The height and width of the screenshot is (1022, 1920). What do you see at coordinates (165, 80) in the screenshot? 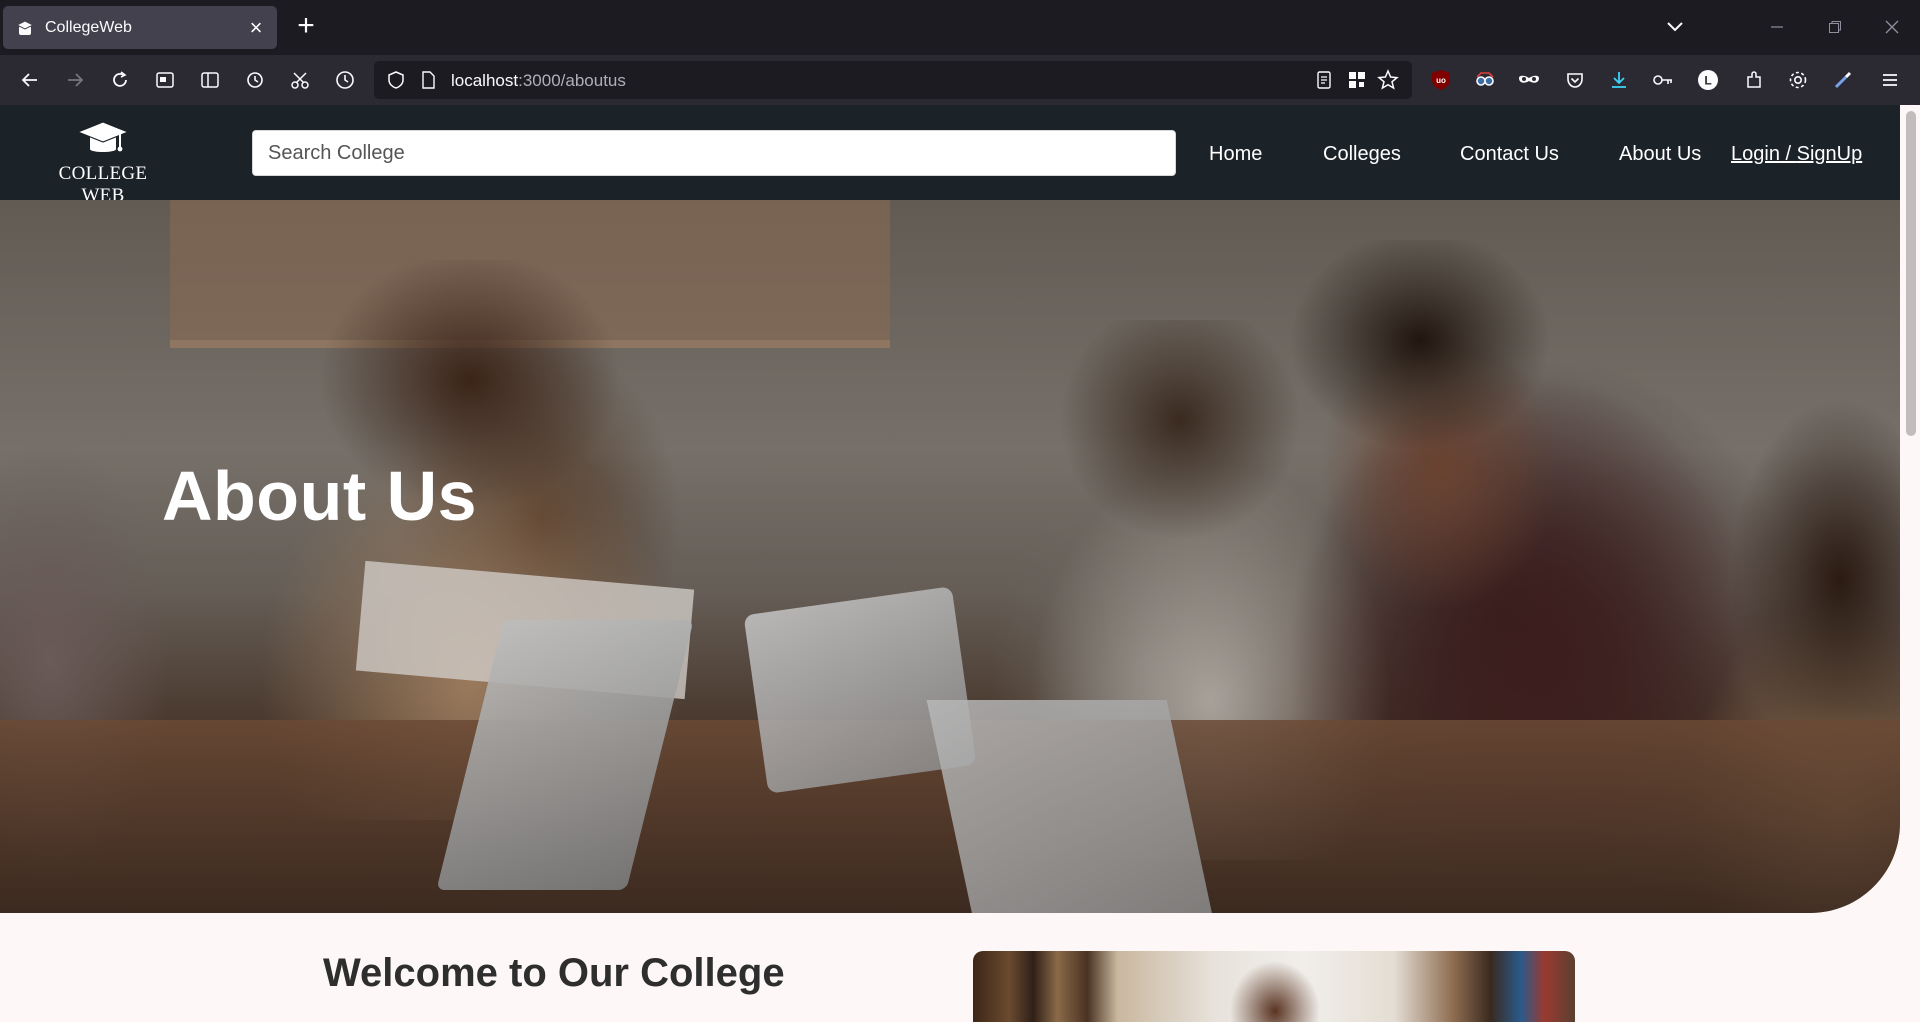
I see `screenshot-icon` at bounding box center [165, 80].